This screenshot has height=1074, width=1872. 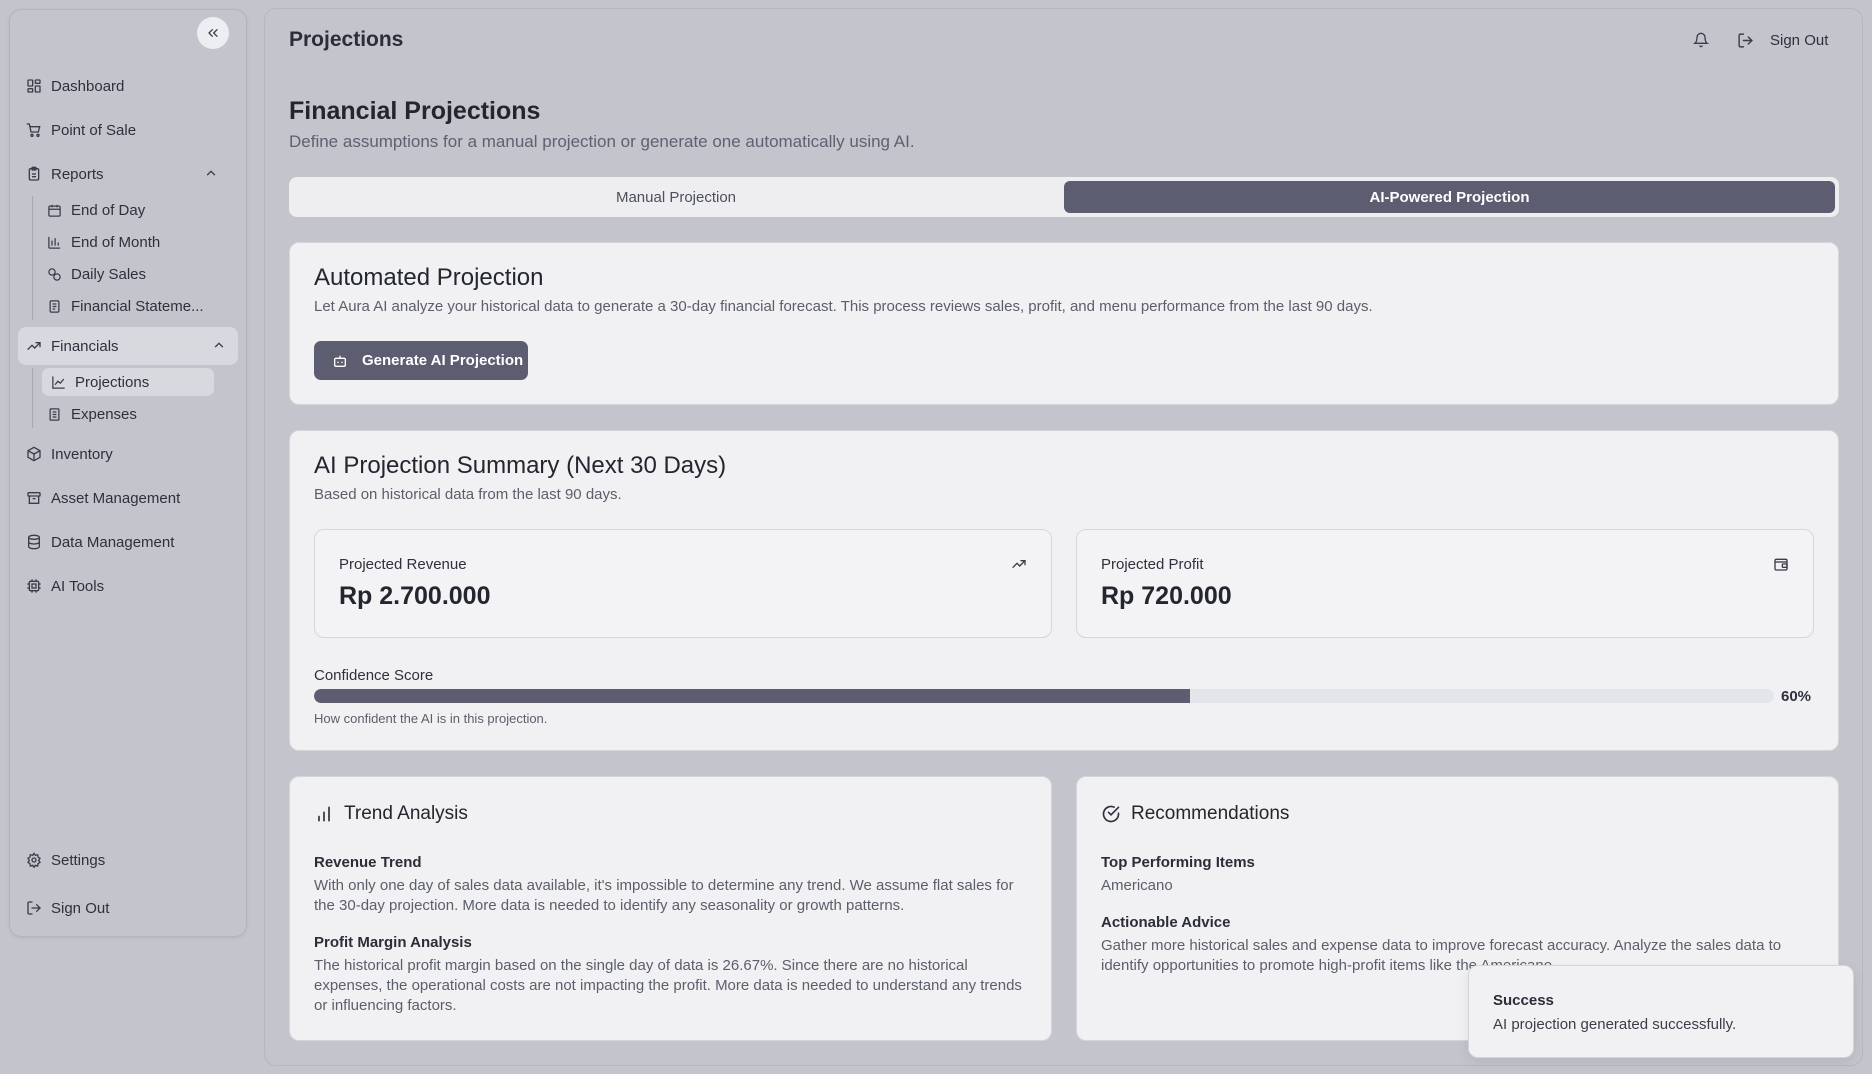 I want to click on collapse-sidebar-button, so click(x=213, y=33).